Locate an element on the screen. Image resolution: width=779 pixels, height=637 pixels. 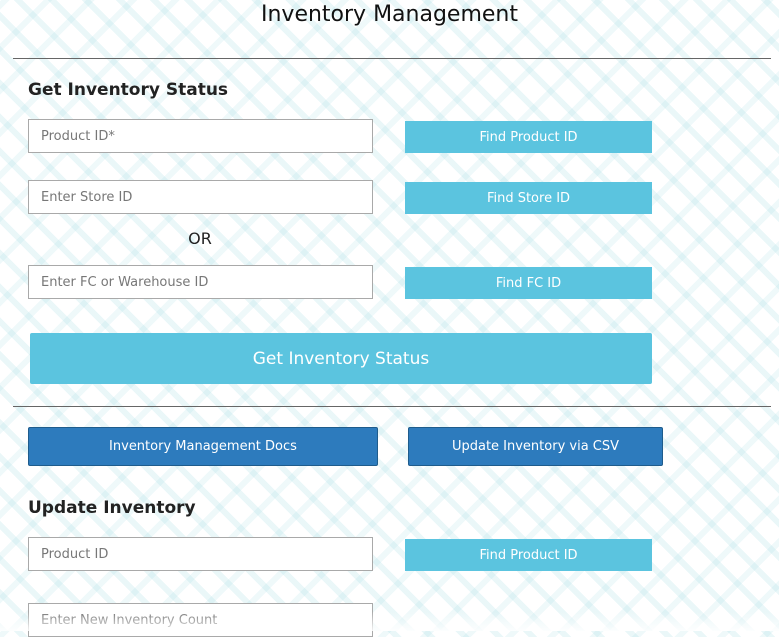
page-title: Inventory Management is located at coordinates (389, 14).